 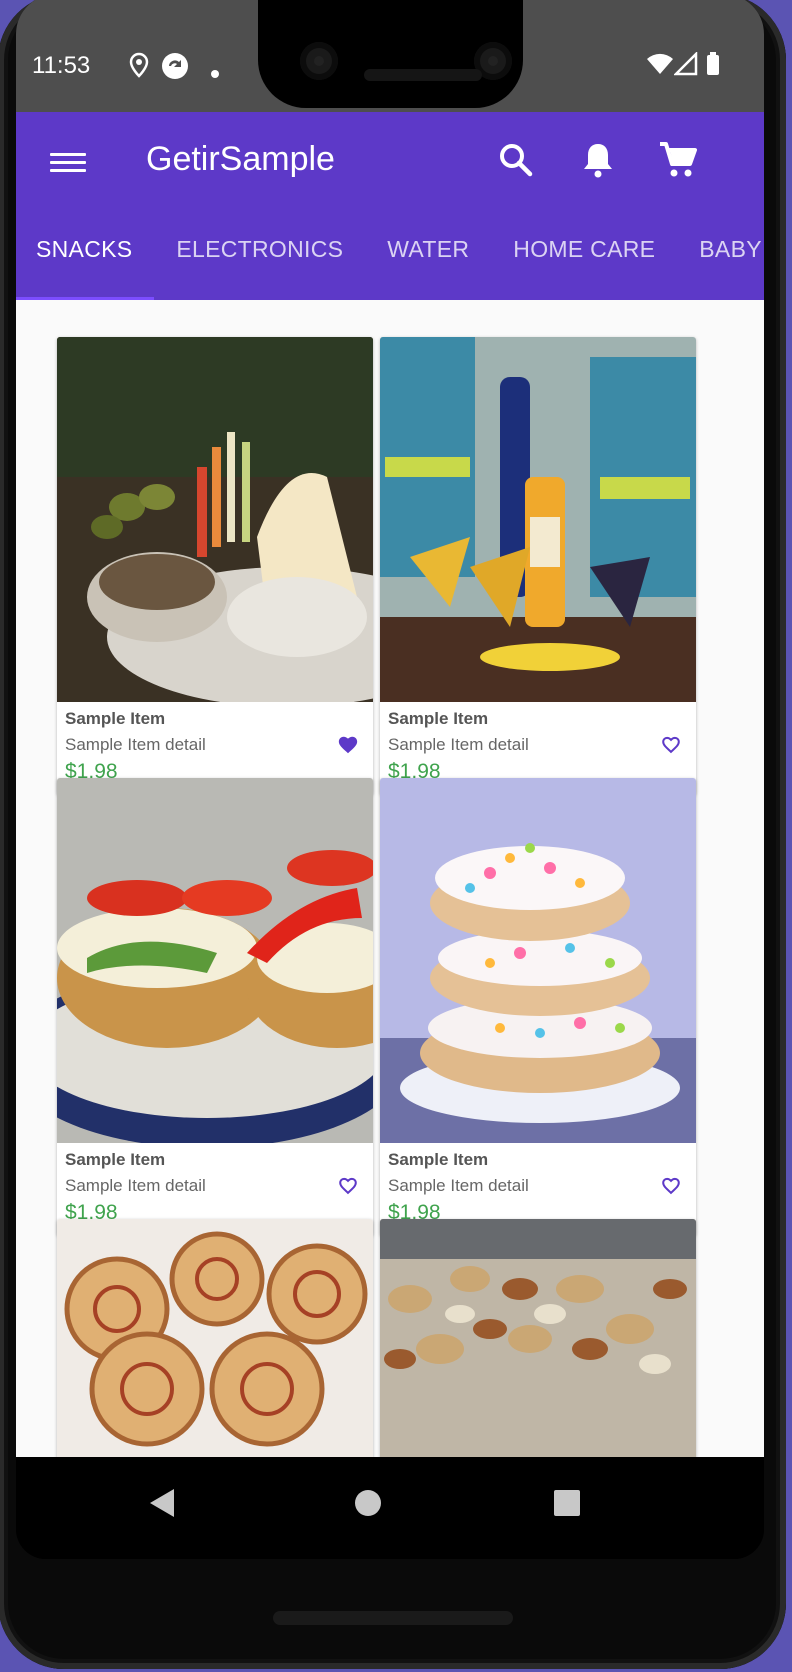 What do you see at coordinates (516, 160) in the screenshot?
I see `search-icon` at bounding box center [516, 160].